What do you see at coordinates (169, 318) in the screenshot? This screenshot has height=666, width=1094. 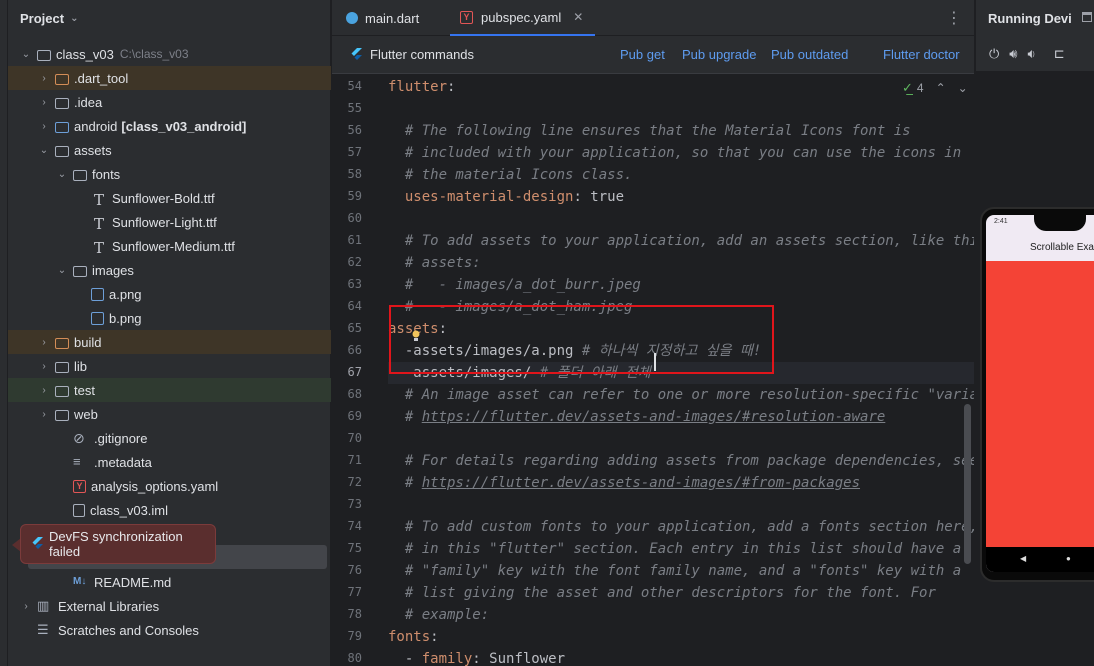 I see `tree-item: b.png` at bounding box center [169, 318].